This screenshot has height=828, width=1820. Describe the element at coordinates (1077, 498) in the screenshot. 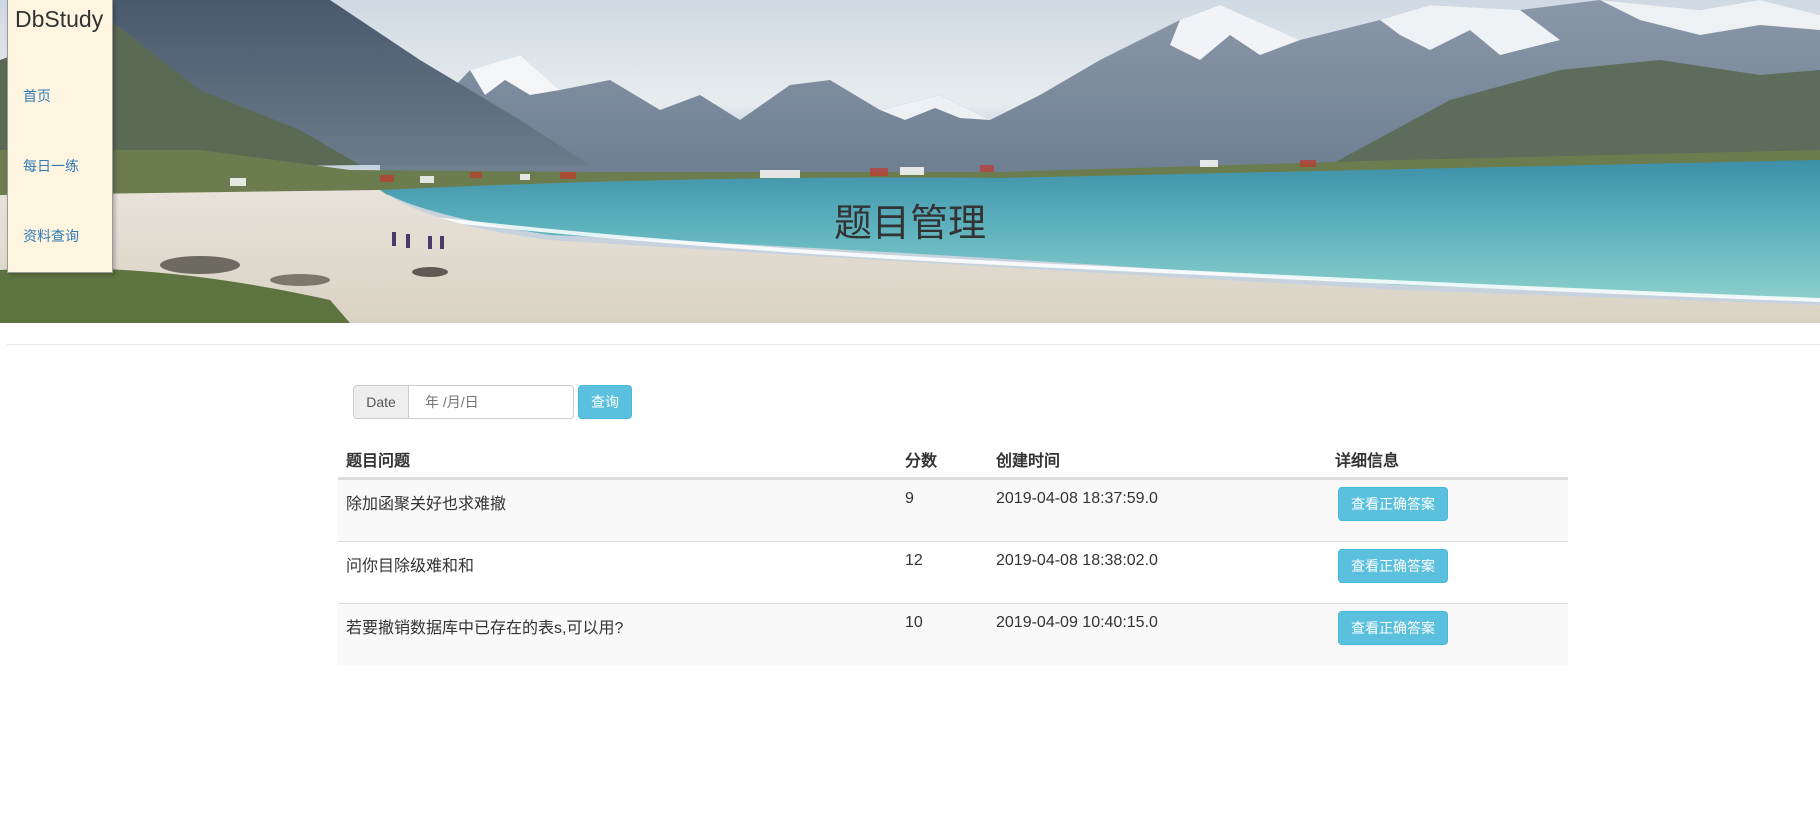

I see `created-cell: 2019-04-08 18:37:59.0` at that location.